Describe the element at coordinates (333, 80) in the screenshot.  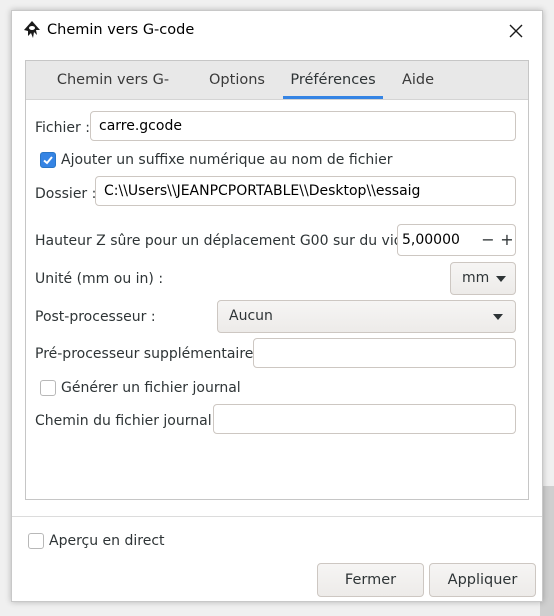
I see `tab-preferences: Préférences` at that location.